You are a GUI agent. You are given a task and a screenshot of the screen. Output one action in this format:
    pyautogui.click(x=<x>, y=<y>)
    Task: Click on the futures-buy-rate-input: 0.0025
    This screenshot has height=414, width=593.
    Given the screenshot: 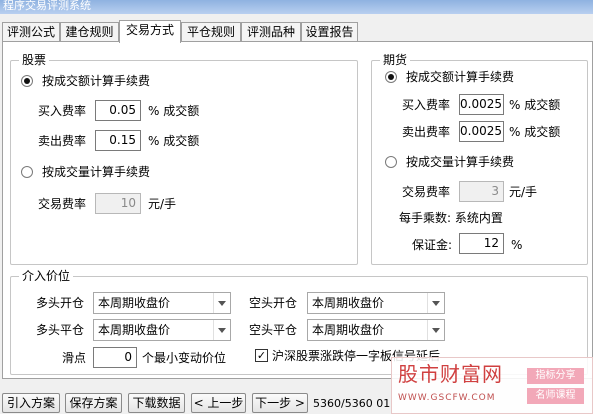 What is the action you would take?
    pyautogui.click(x=481, y=104)
    